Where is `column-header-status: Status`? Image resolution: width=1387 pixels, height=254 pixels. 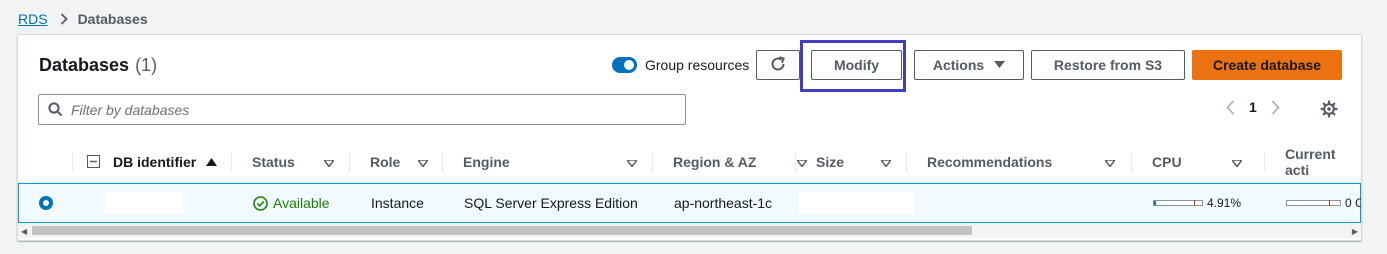
column-header-status: Status is located at coordinates (294, 162).